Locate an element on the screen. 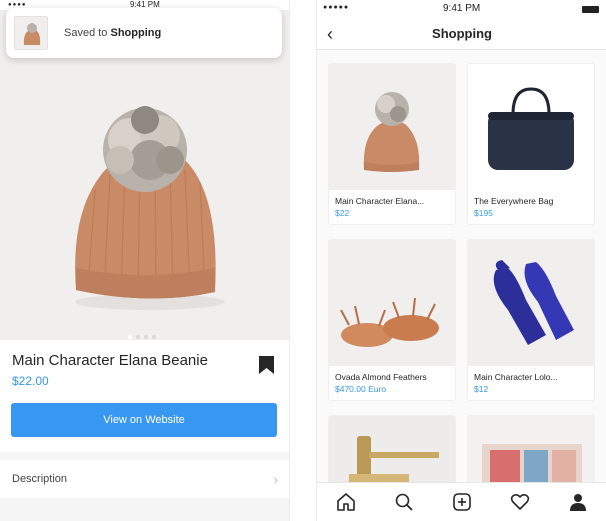  heart-icon is located at coordinates (520, 502).